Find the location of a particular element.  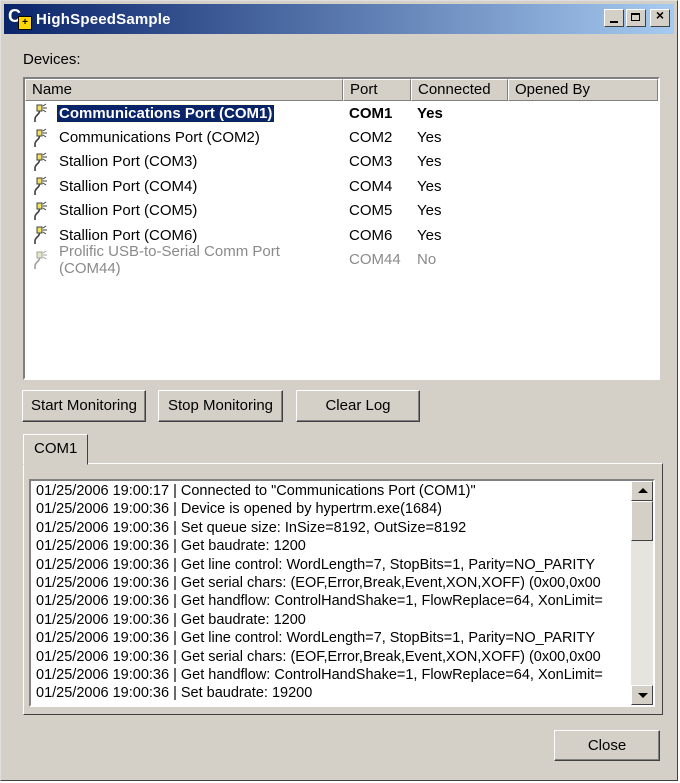

device-row: Communications Port (COM1) COM1 Yes is located at coordinates (341, 113).